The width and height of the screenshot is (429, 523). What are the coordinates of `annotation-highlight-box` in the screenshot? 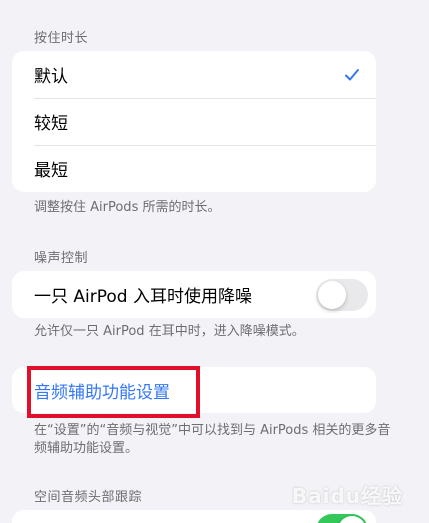 It's located at (113, 392).